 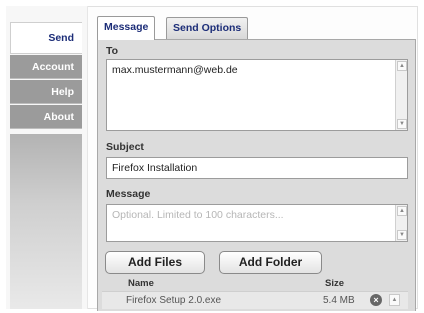 I want to click on file-name: Firefox Setup 2.0.exe, so click(x=174, y=300).